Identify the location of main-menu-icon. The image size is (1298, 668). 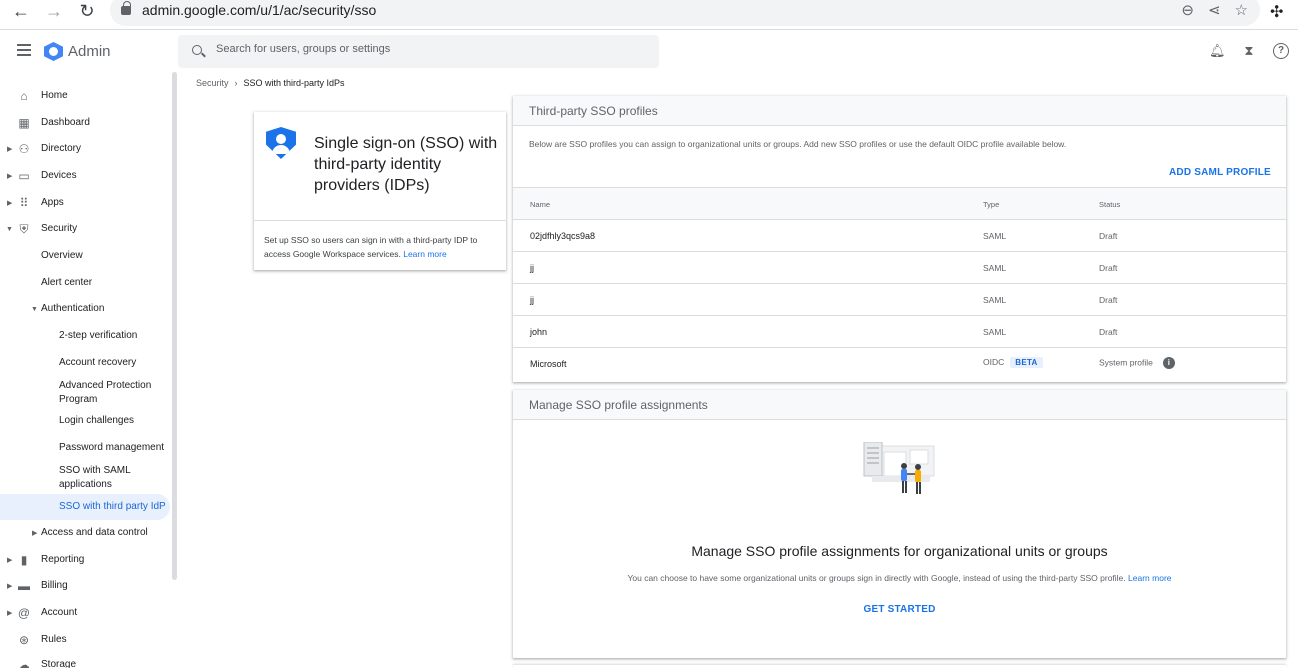
(24, 50).